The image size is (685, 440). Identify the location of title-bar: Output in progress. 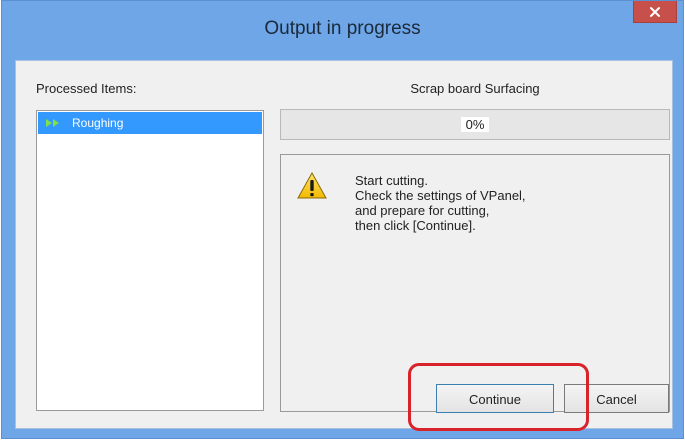
(342, 30).